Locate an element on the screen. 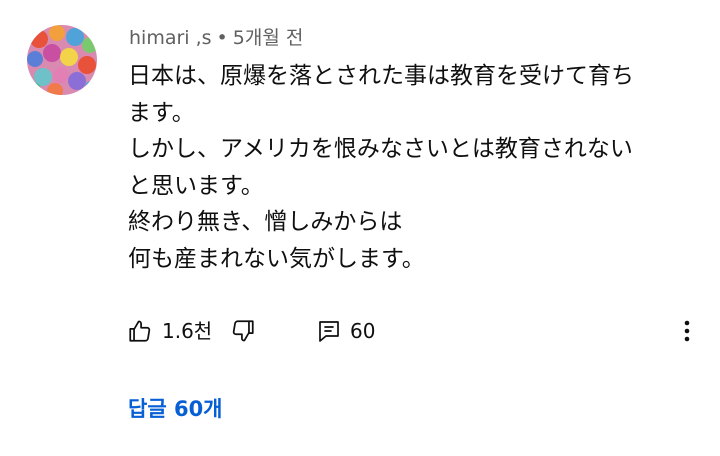  more-actions-button is located at coordinates (687, 331).